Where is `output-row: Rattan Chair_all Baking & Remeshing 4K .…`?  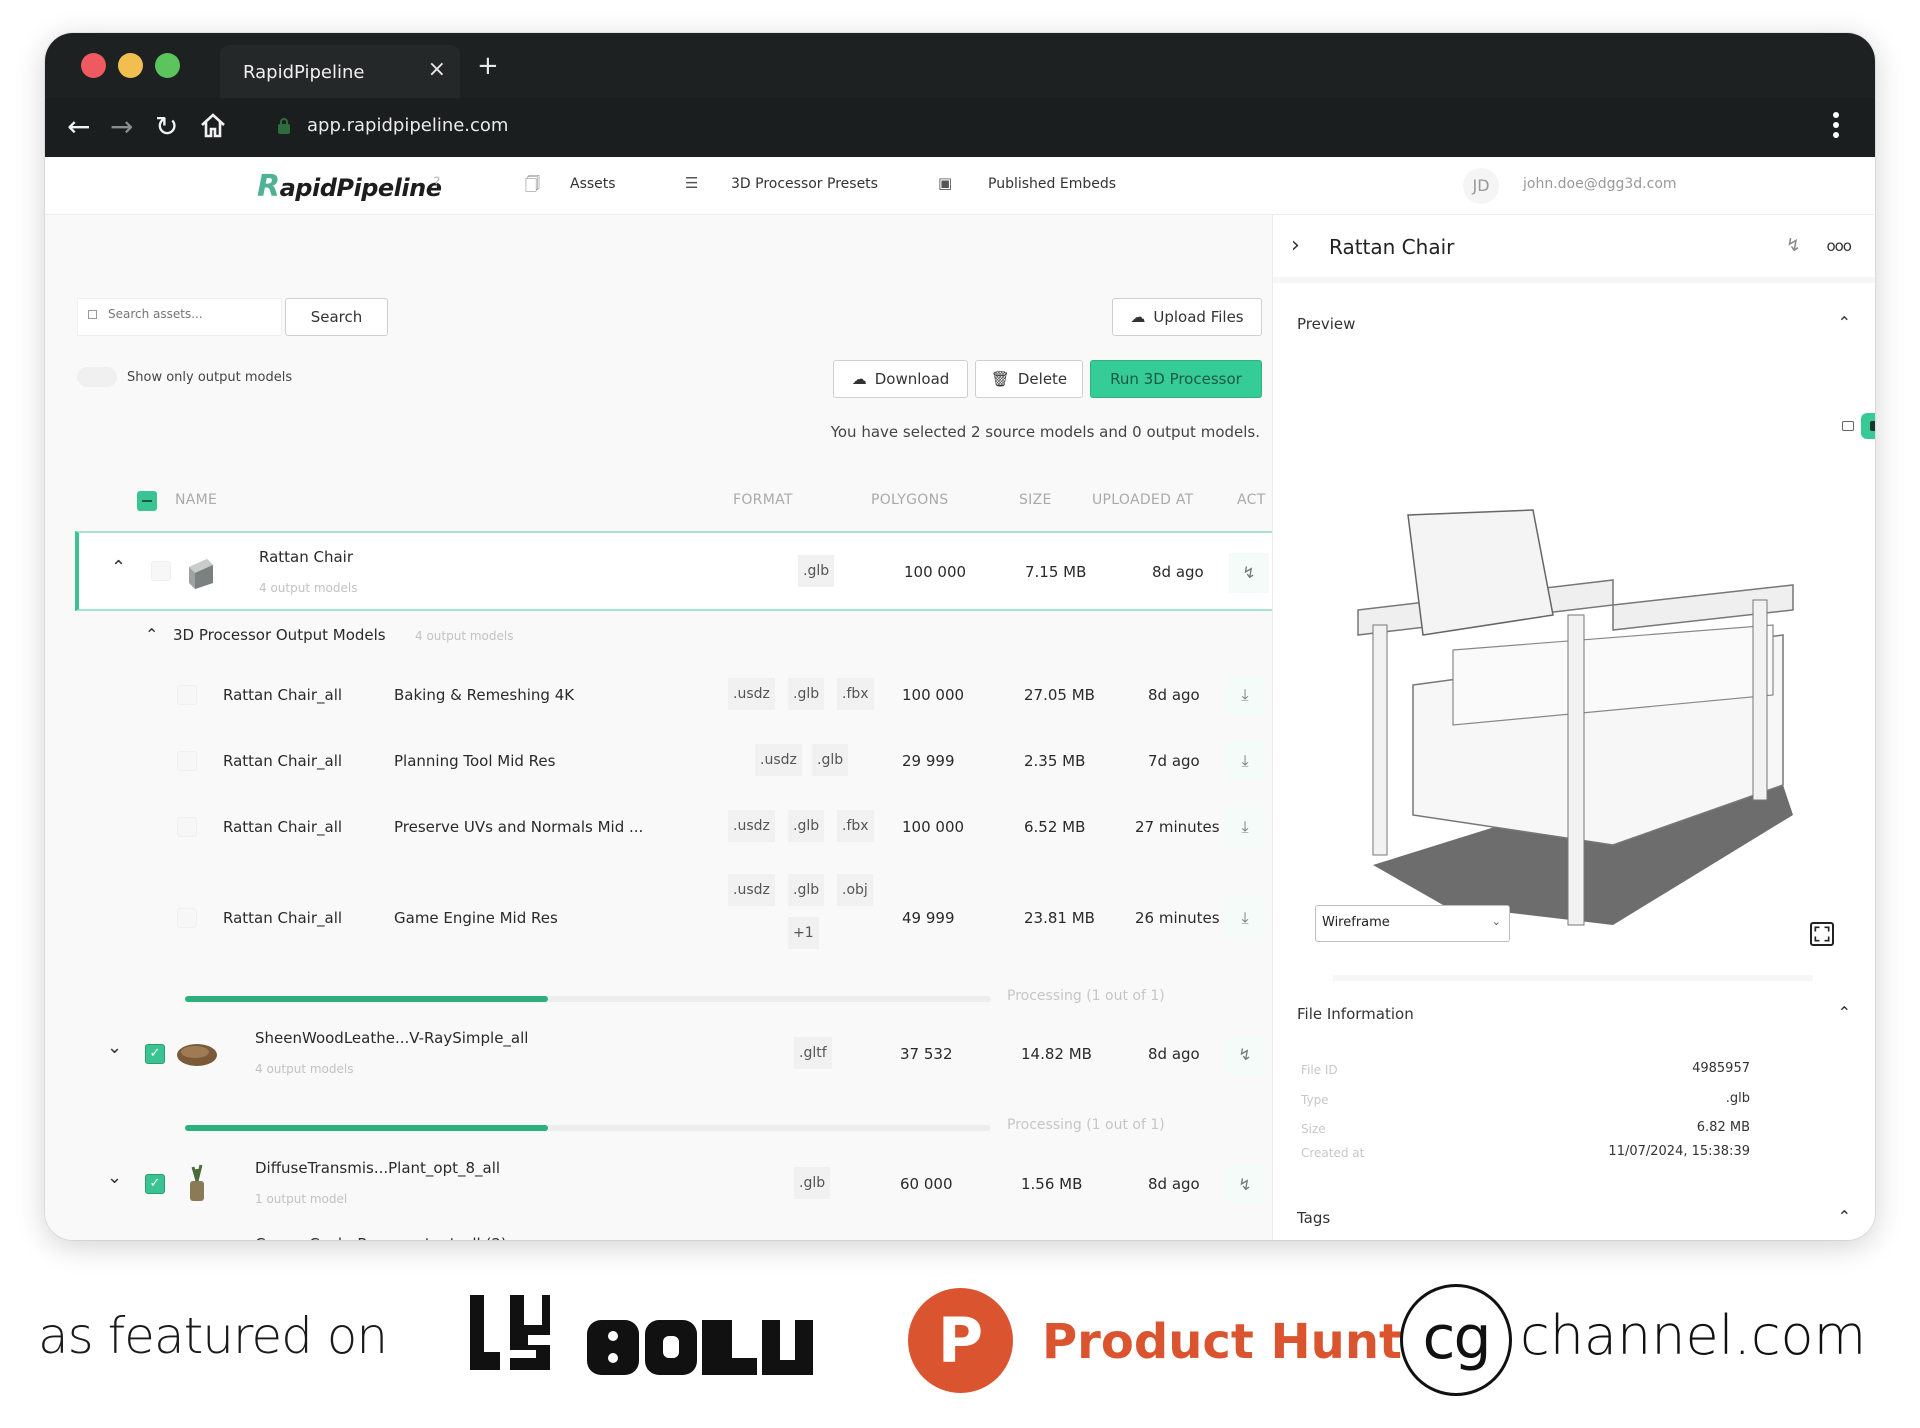
output-row: Rattan Chair_all Baking & Remeshing 4K .… is located at coordinates (673, 695).